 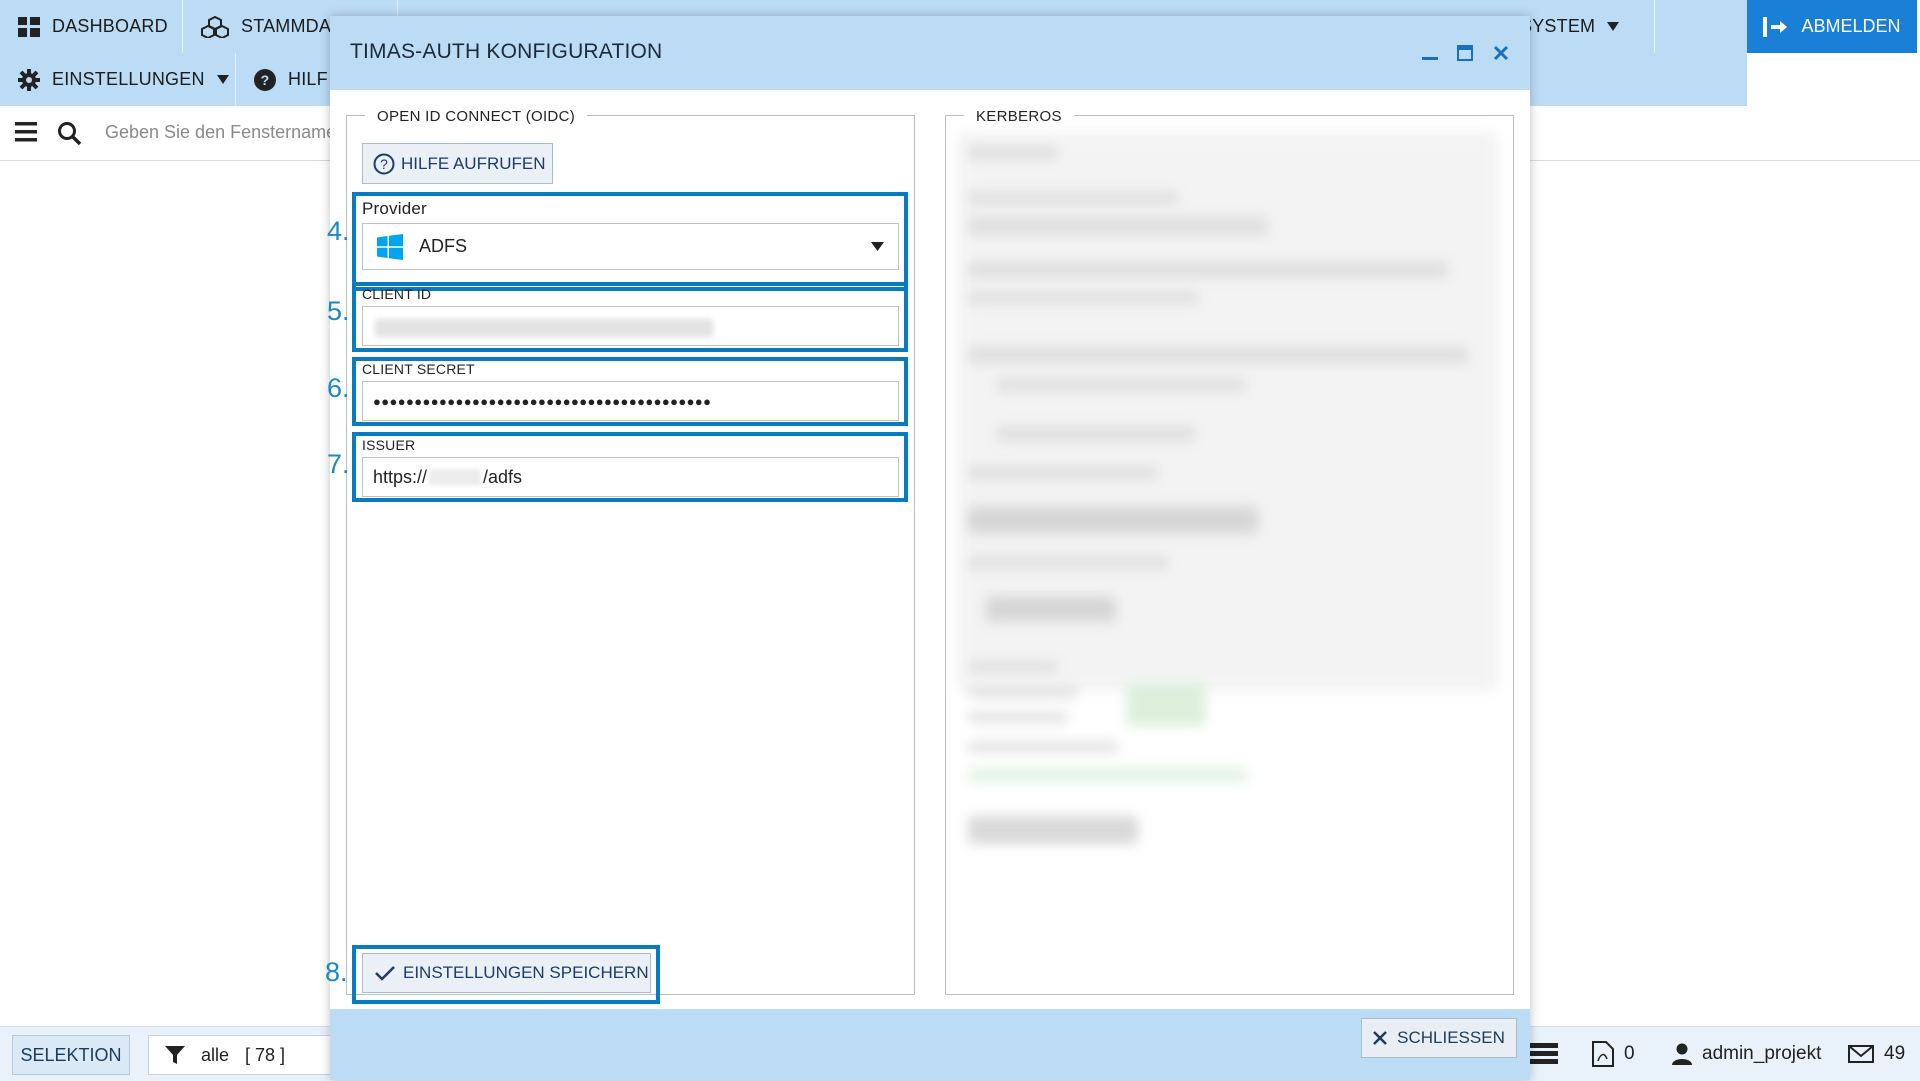 I want to click on gear-icon, so click(x=29, y=79).